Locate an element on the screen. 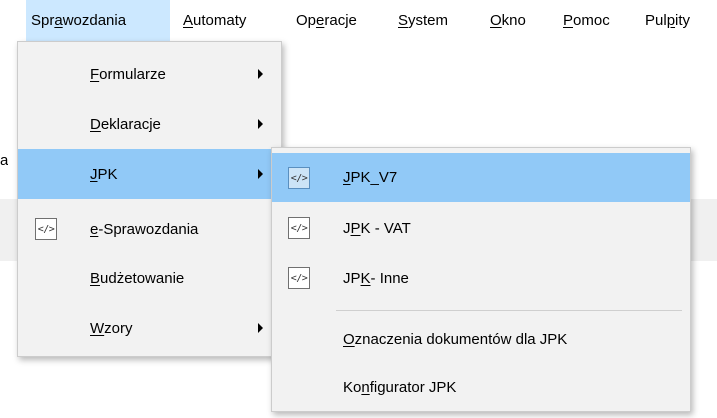 This screenshot has width=717, height=418. menu-mnemonic: p is located at coordinates (671, 20).